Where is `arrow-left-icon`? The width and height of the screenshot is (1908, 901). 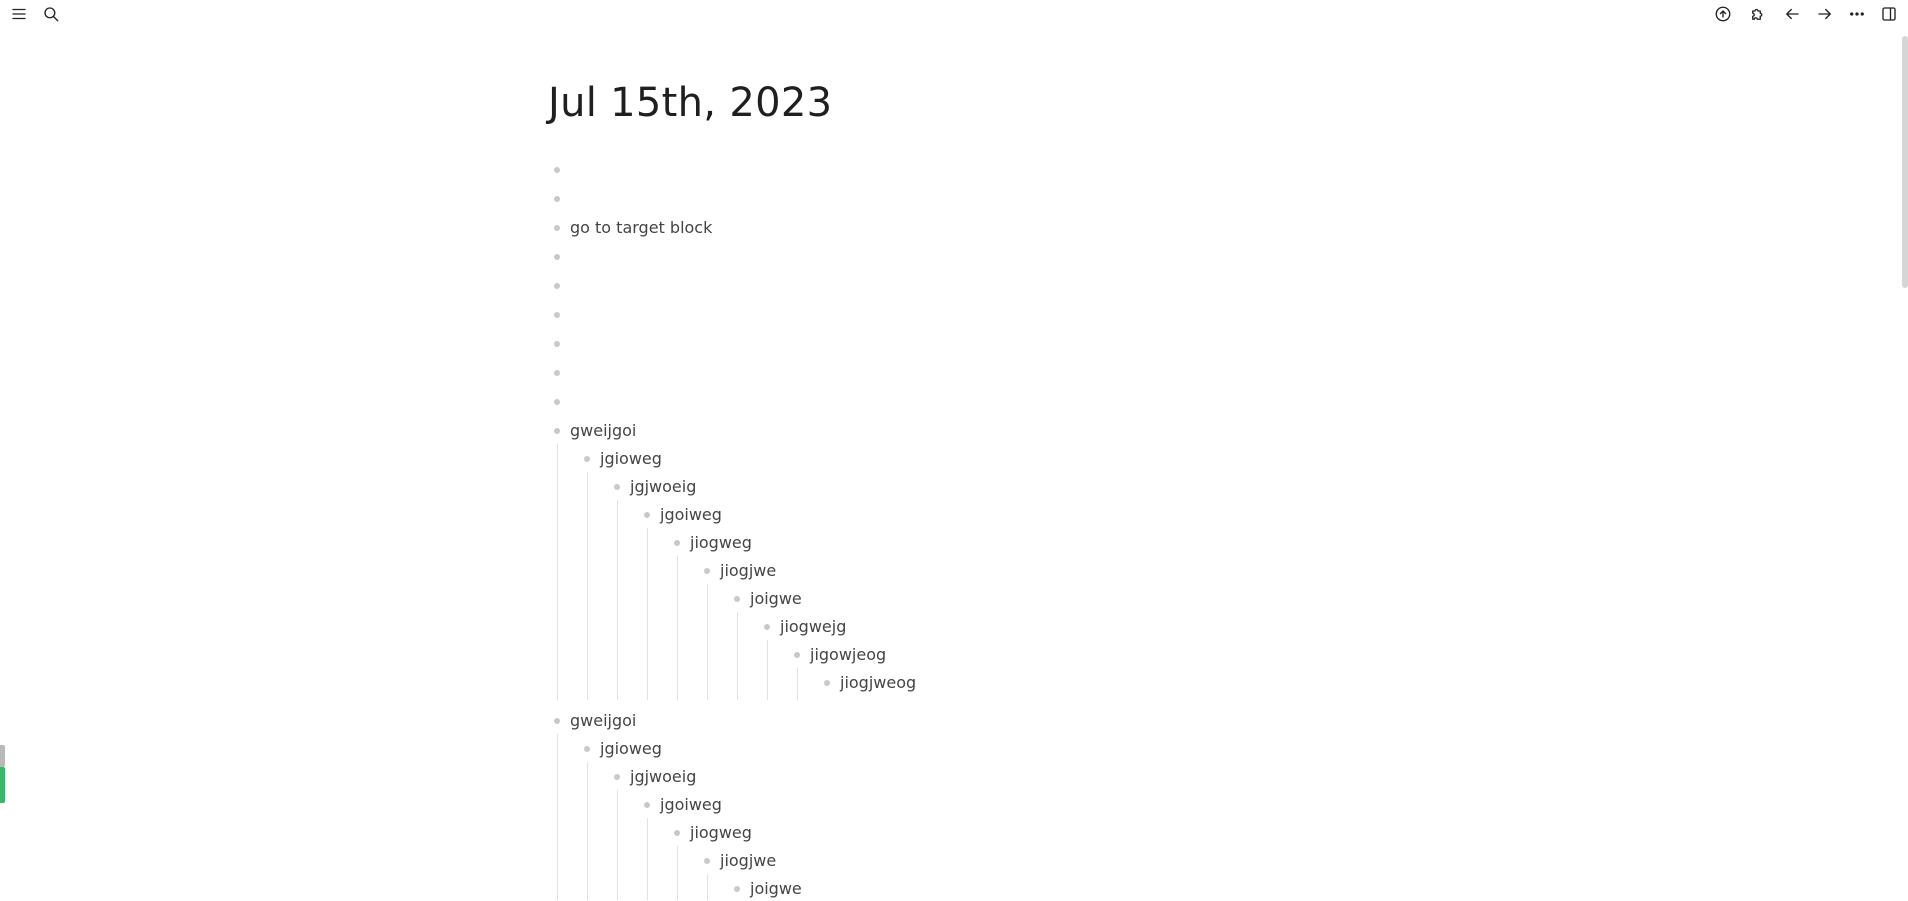 arrow-left-icon is located at coordinates (1792, 14).